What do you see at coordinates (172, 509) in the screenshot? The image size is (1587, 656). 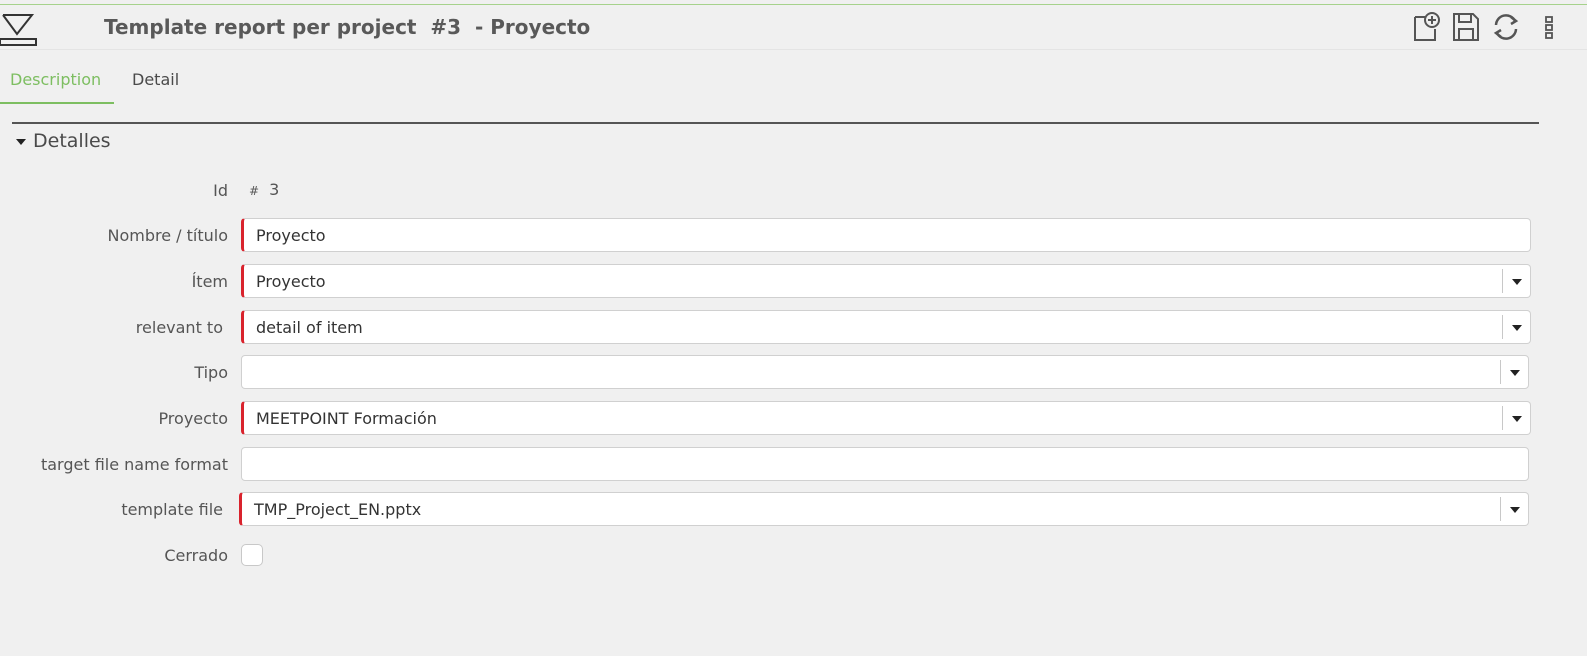 I see `template-file-label: template file` at bounding box center [172, 509].